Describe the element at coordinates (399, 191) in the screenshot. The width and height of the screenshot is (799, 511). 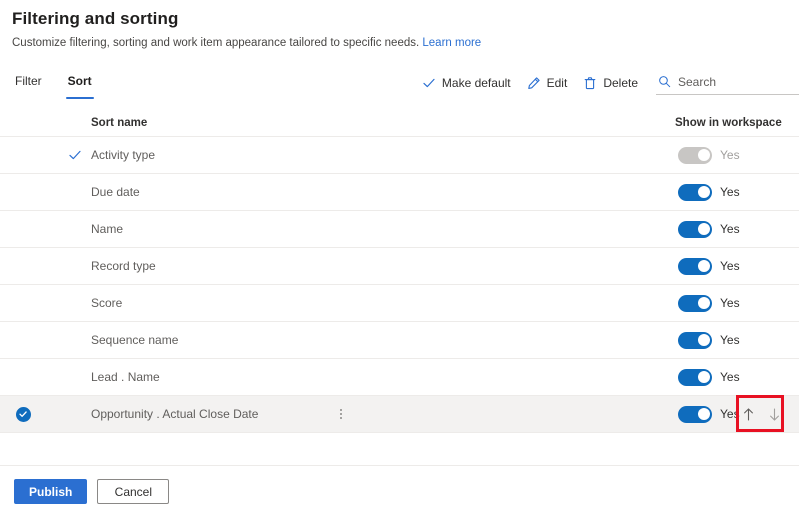
I see `table-row: Due date Yes` at that location.